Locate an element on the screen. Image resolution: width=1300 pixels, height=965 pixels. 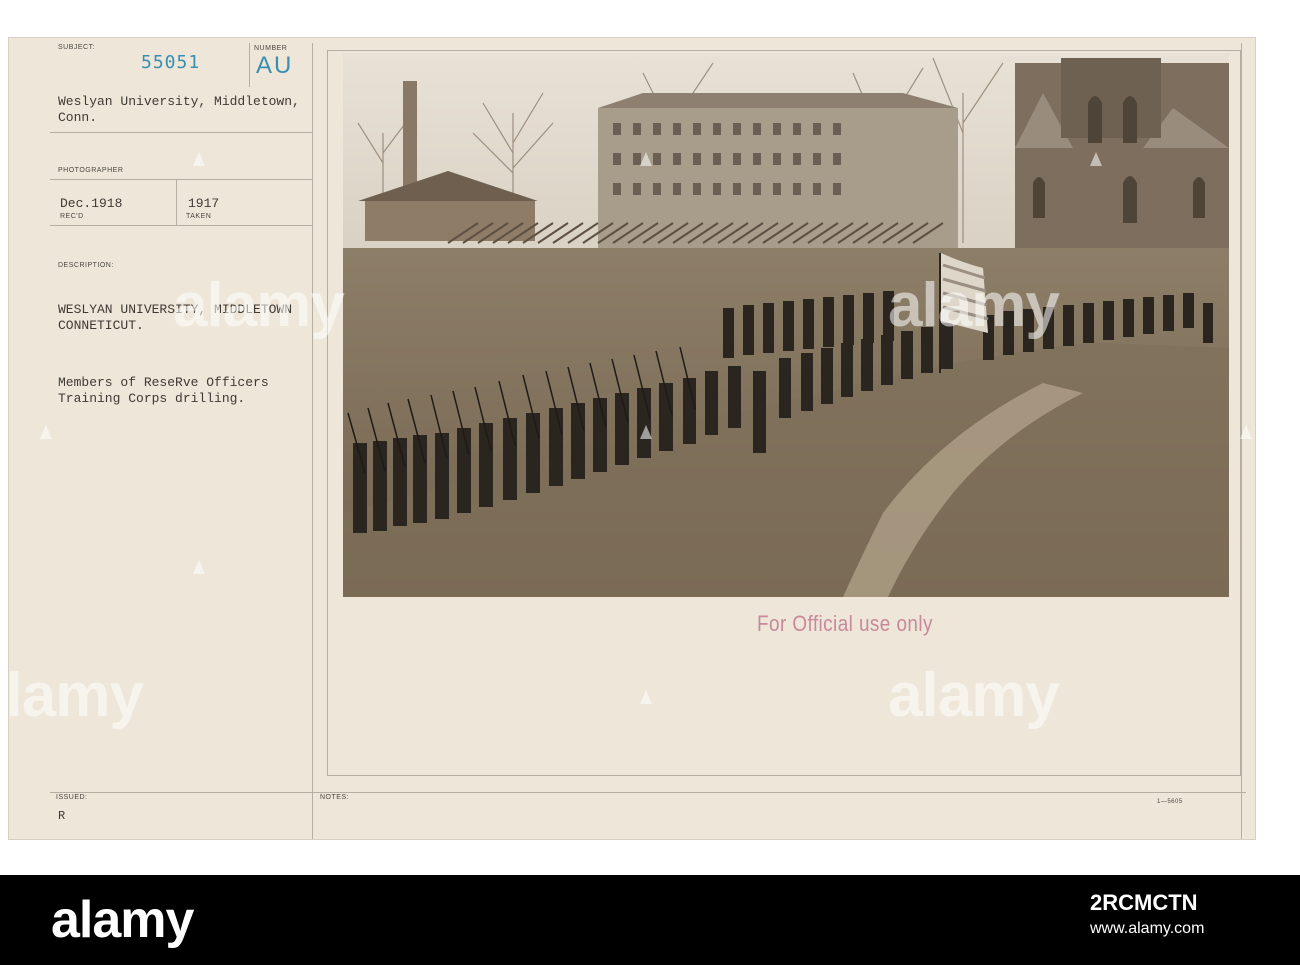
divider-vertical-subject is located at coordinates (249, 65).